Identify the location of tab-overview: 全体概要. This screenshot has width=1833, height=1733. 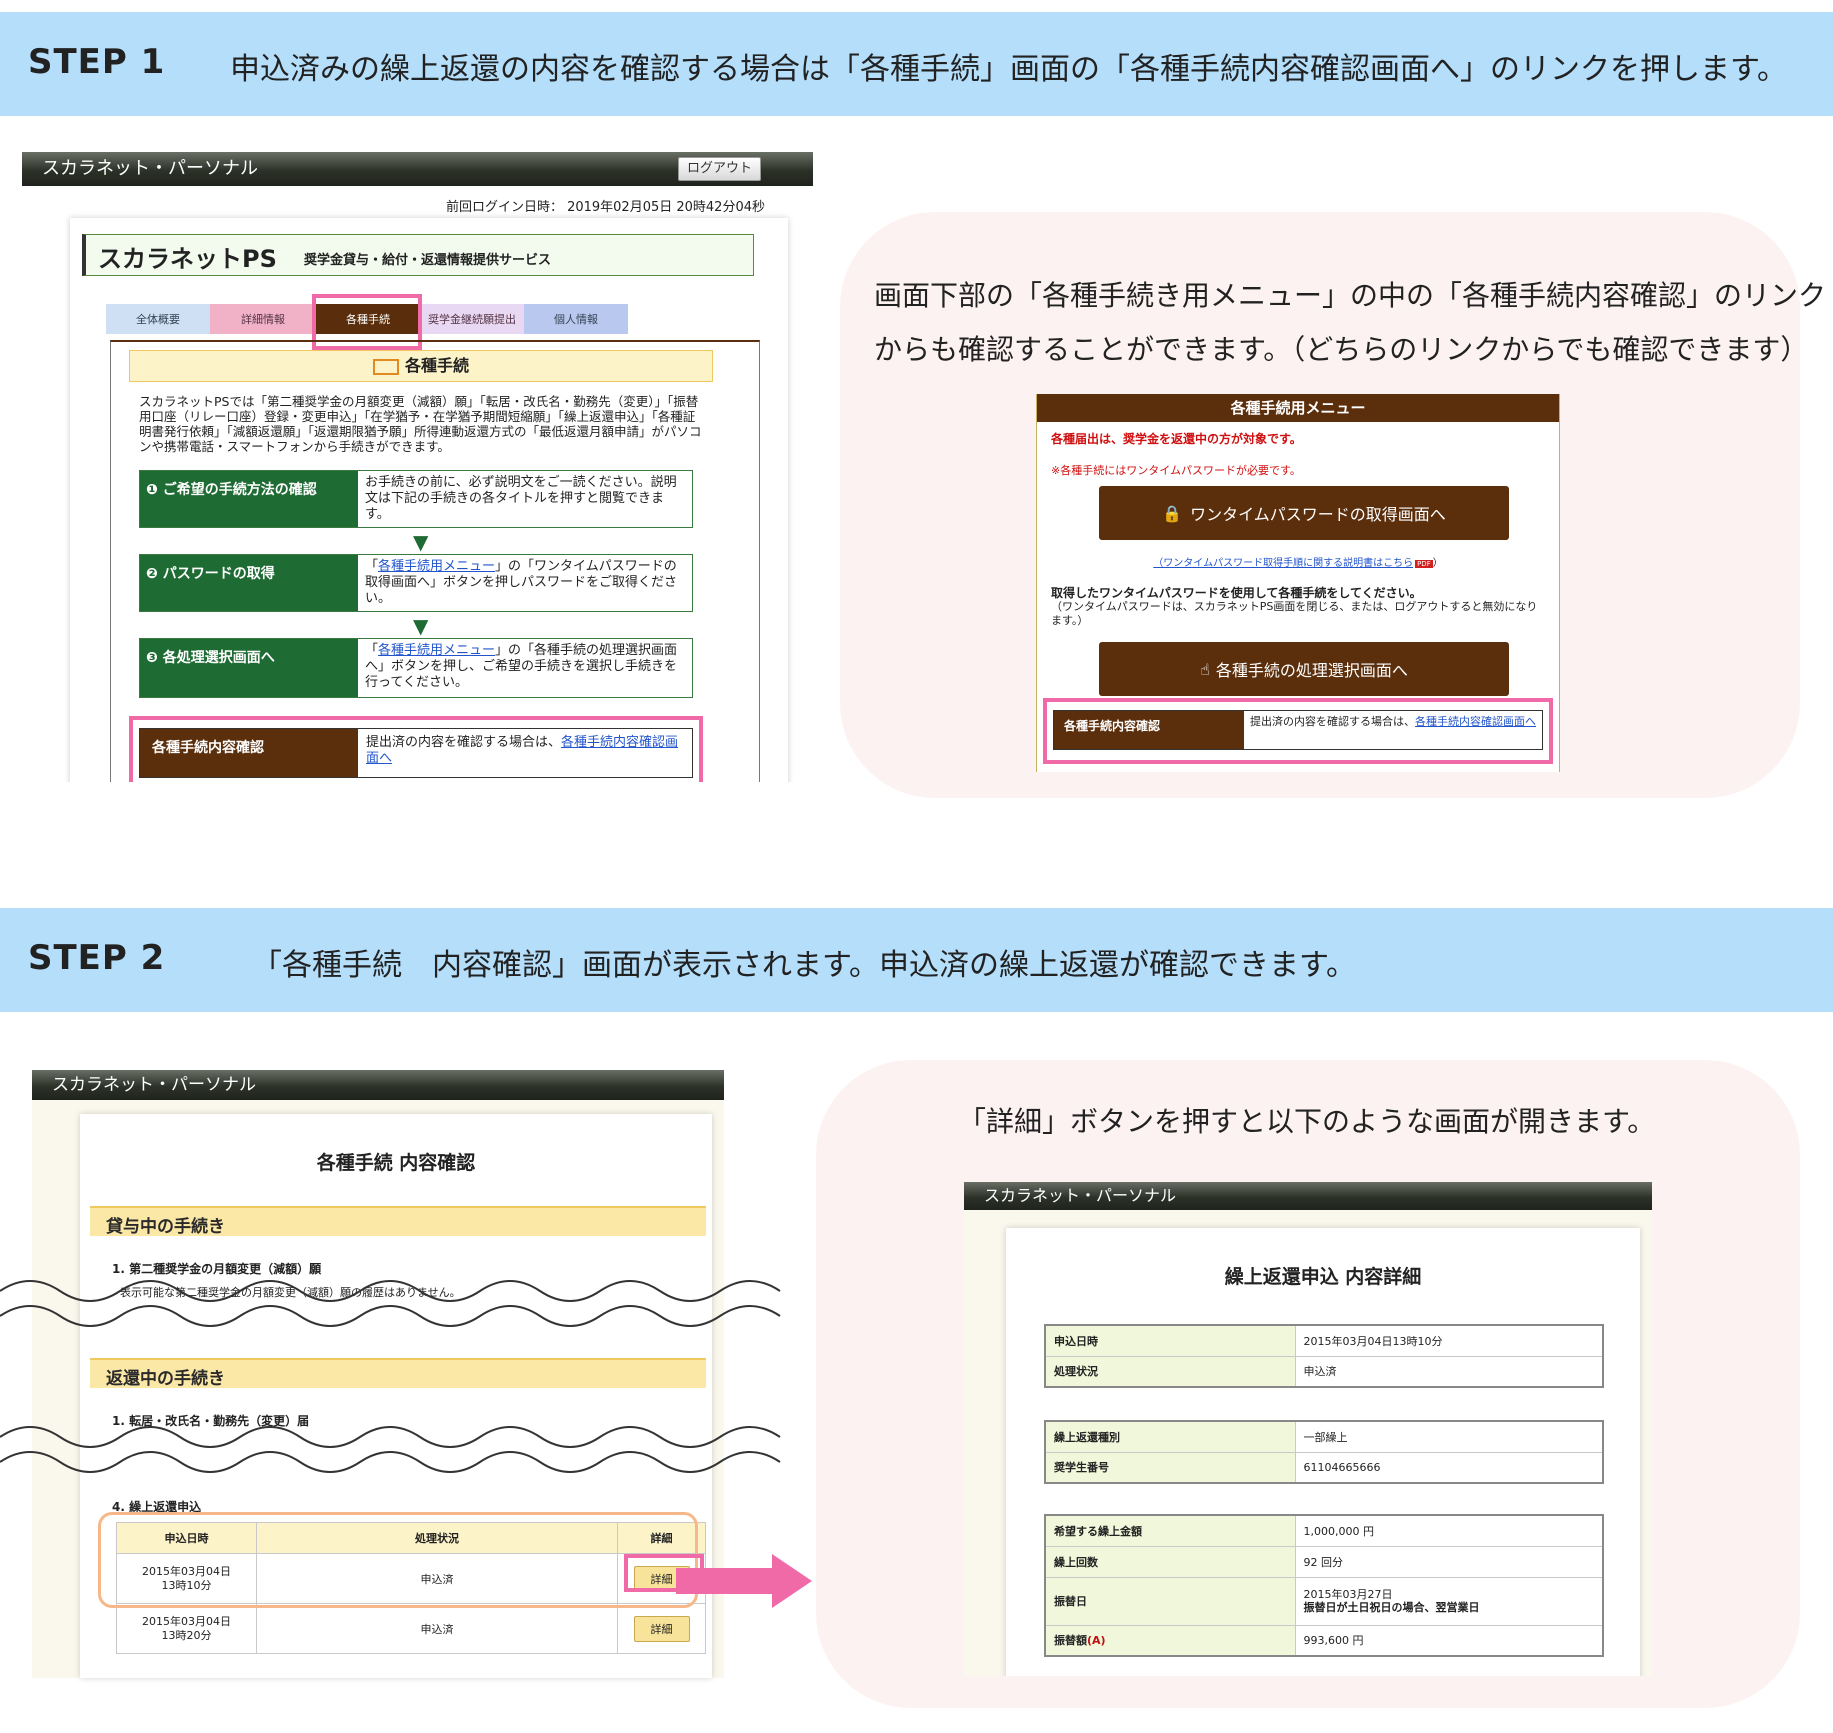
(158, 319).